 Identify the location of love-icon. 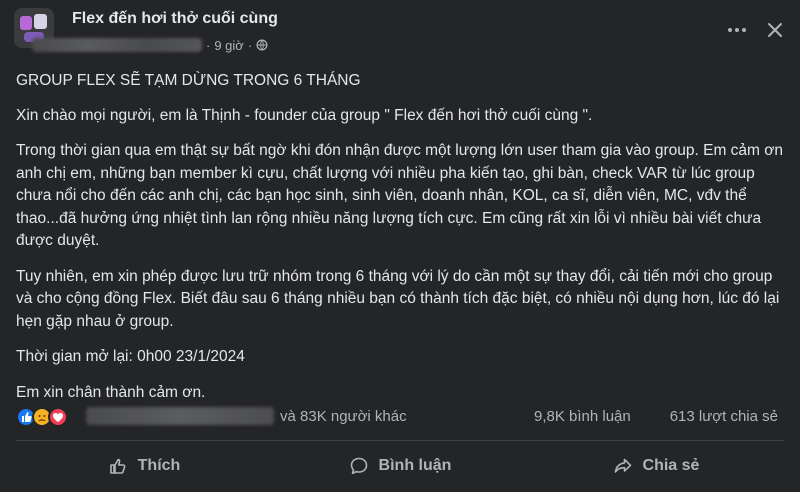
(58, 417).